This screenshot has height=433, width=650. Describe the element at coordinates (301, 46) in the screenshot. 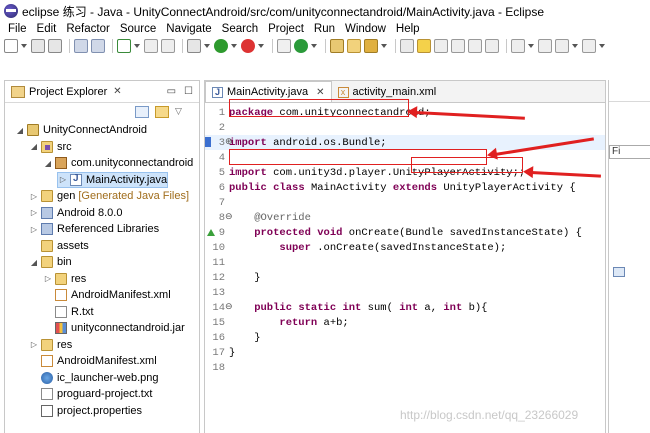

I see `new-class-icon` at that location.